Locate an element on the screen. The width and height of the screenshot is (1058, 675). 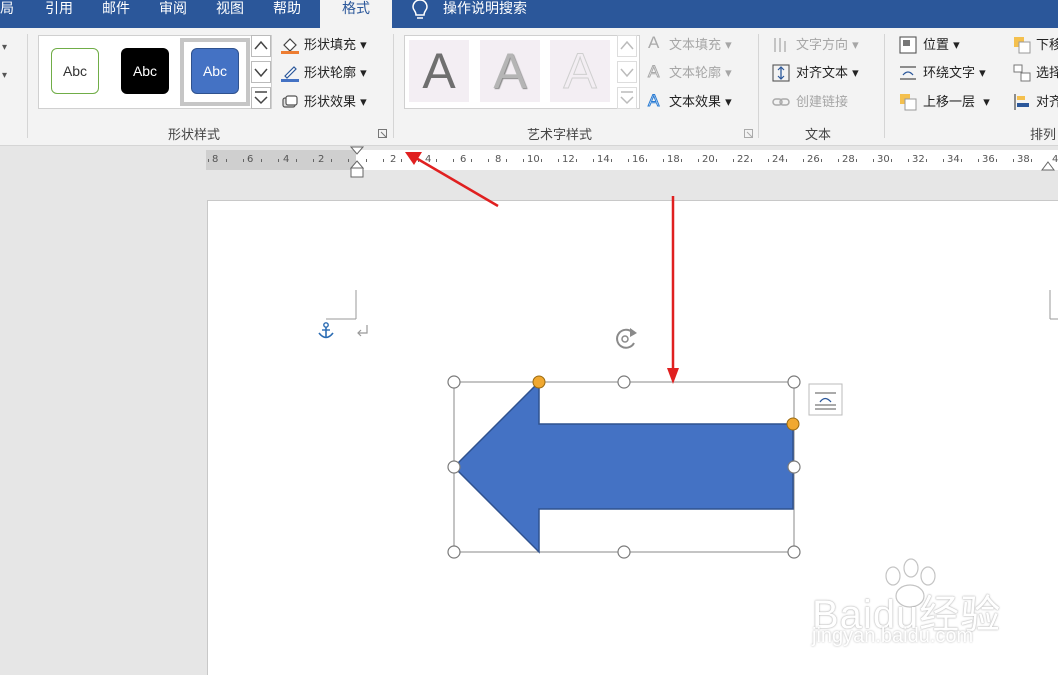
adjust-handle-shaft is located at coordinates (793, 424).